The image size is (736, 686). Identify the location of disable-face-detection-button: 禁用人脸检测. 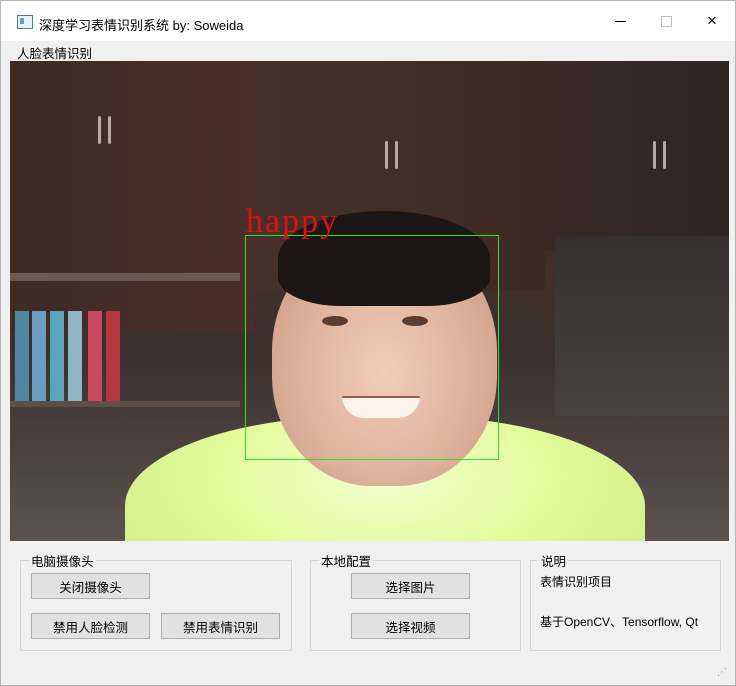
(90, 626).